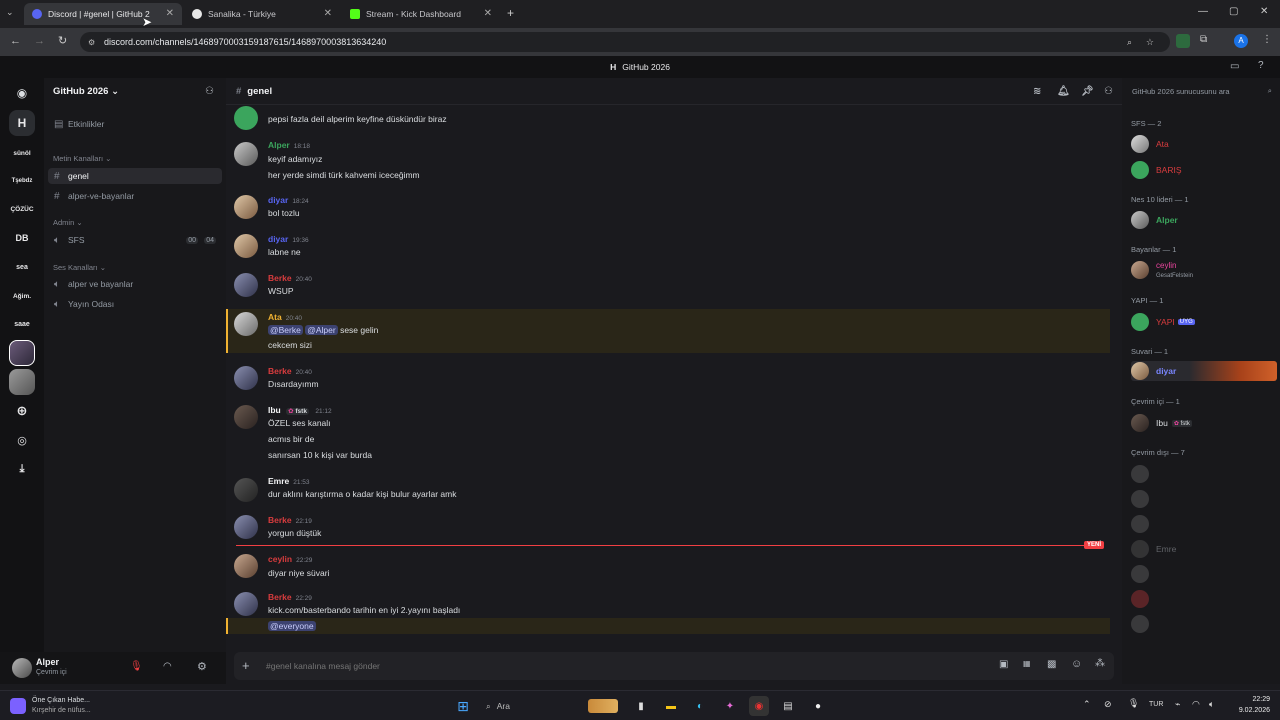 Image resolution: width=1280 pixels, height=720 pixels. I want to click on extension-icon, so click(1183, 41).